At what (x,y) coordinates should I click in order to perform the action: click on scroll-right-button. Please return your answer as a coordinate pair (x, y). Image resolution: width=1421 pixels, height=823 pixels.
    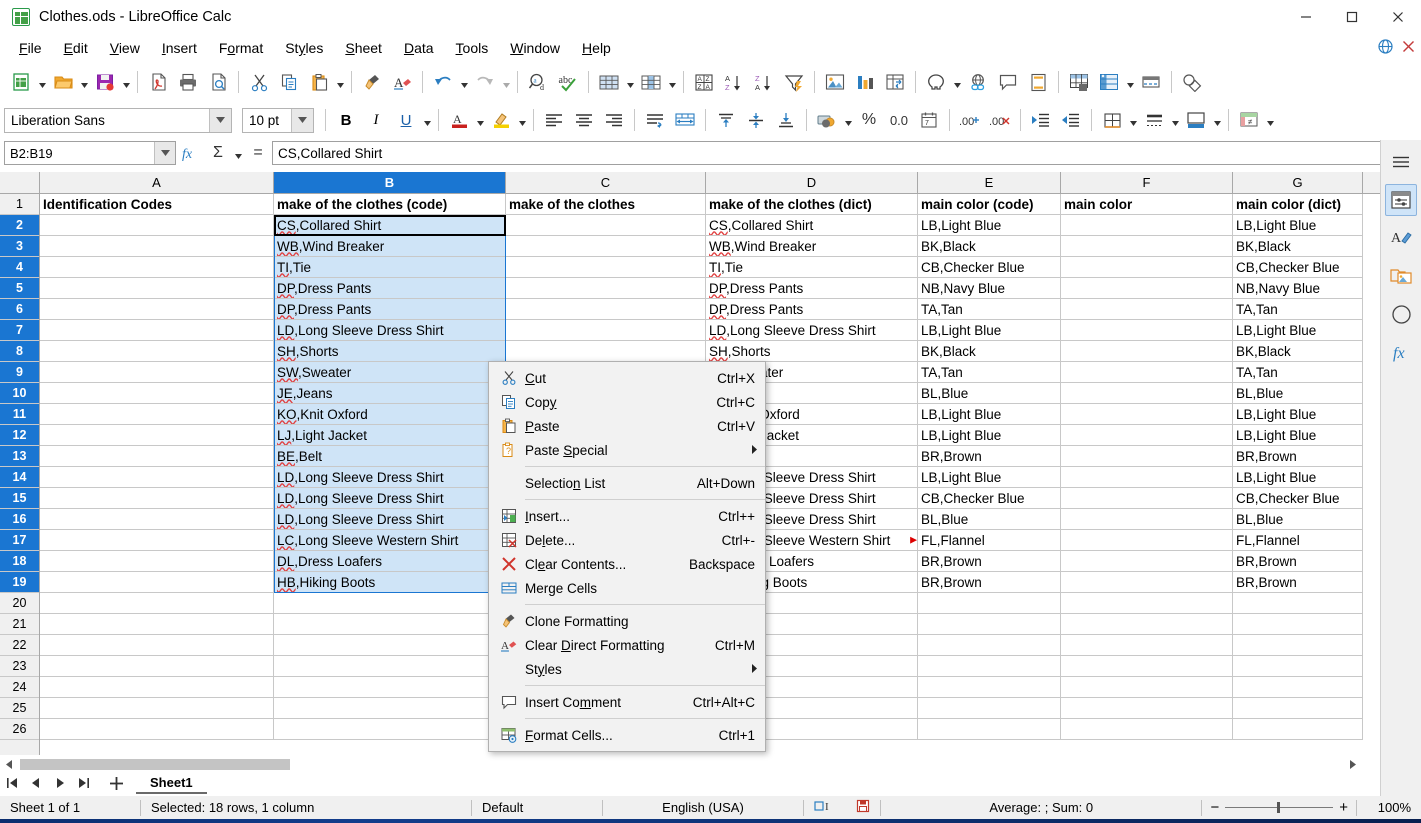
    Looking at the image, I should click on (1353, 764).